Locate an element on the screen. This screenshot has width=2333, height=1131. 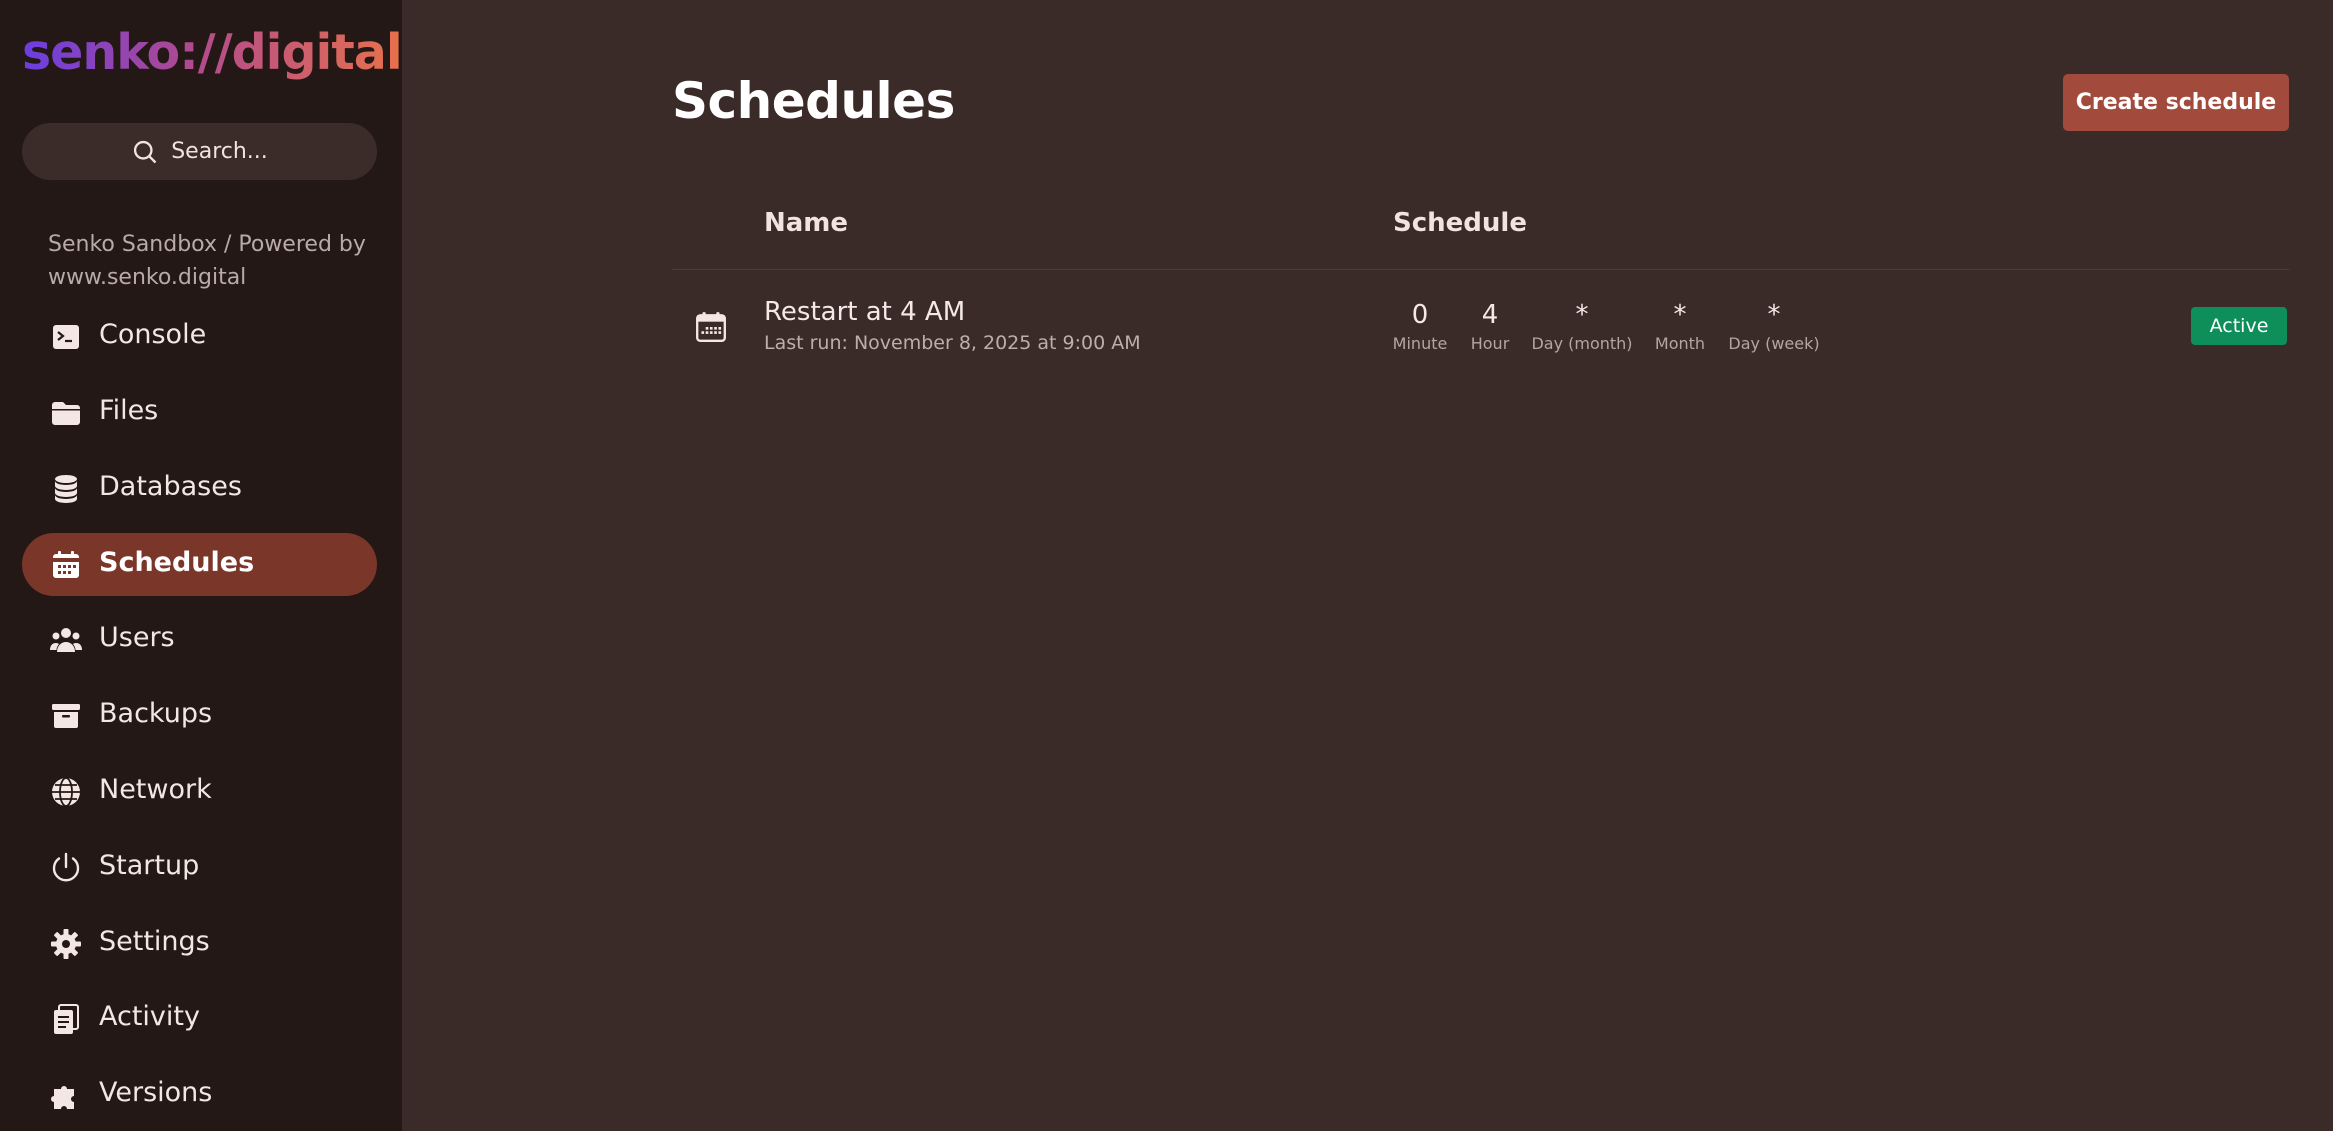
status-badge: Active is located at coordinates (2239, 326).